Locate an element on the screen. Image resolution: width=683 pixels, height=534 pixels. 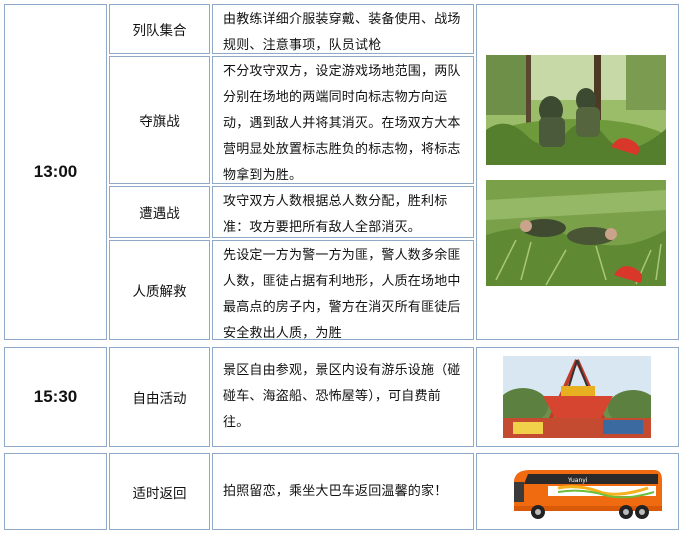
activity-name: 适时返回 is located at coordinates (159, 493).